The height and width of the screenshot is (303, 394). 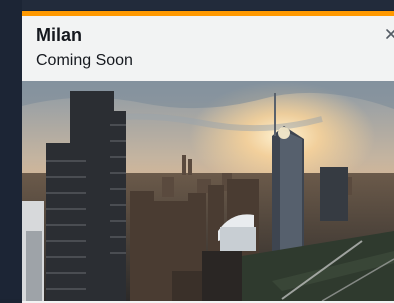 What do you see at coordinates (208, 13) in the screenshot?
I see `popup-accent-bar` at bounding box center [208, 13].